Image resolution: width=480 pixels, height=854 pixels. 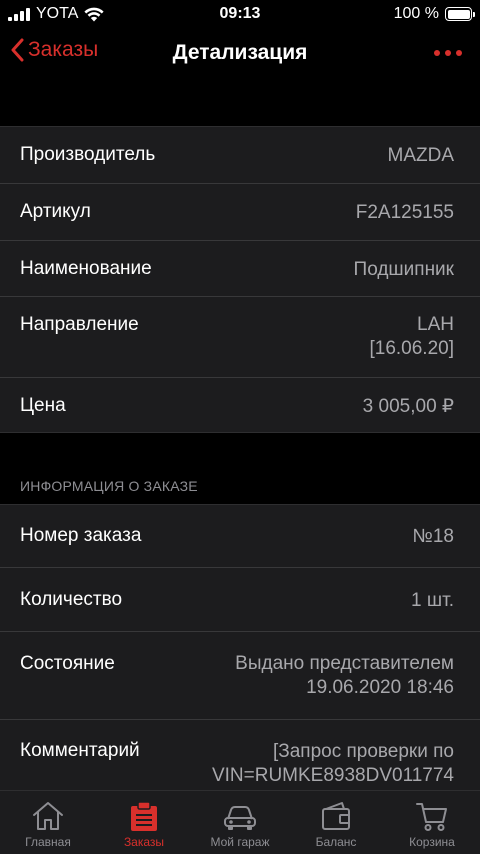 I want to click on detail-row-article: Артикул F2A125155, so click(x=240, y=212).